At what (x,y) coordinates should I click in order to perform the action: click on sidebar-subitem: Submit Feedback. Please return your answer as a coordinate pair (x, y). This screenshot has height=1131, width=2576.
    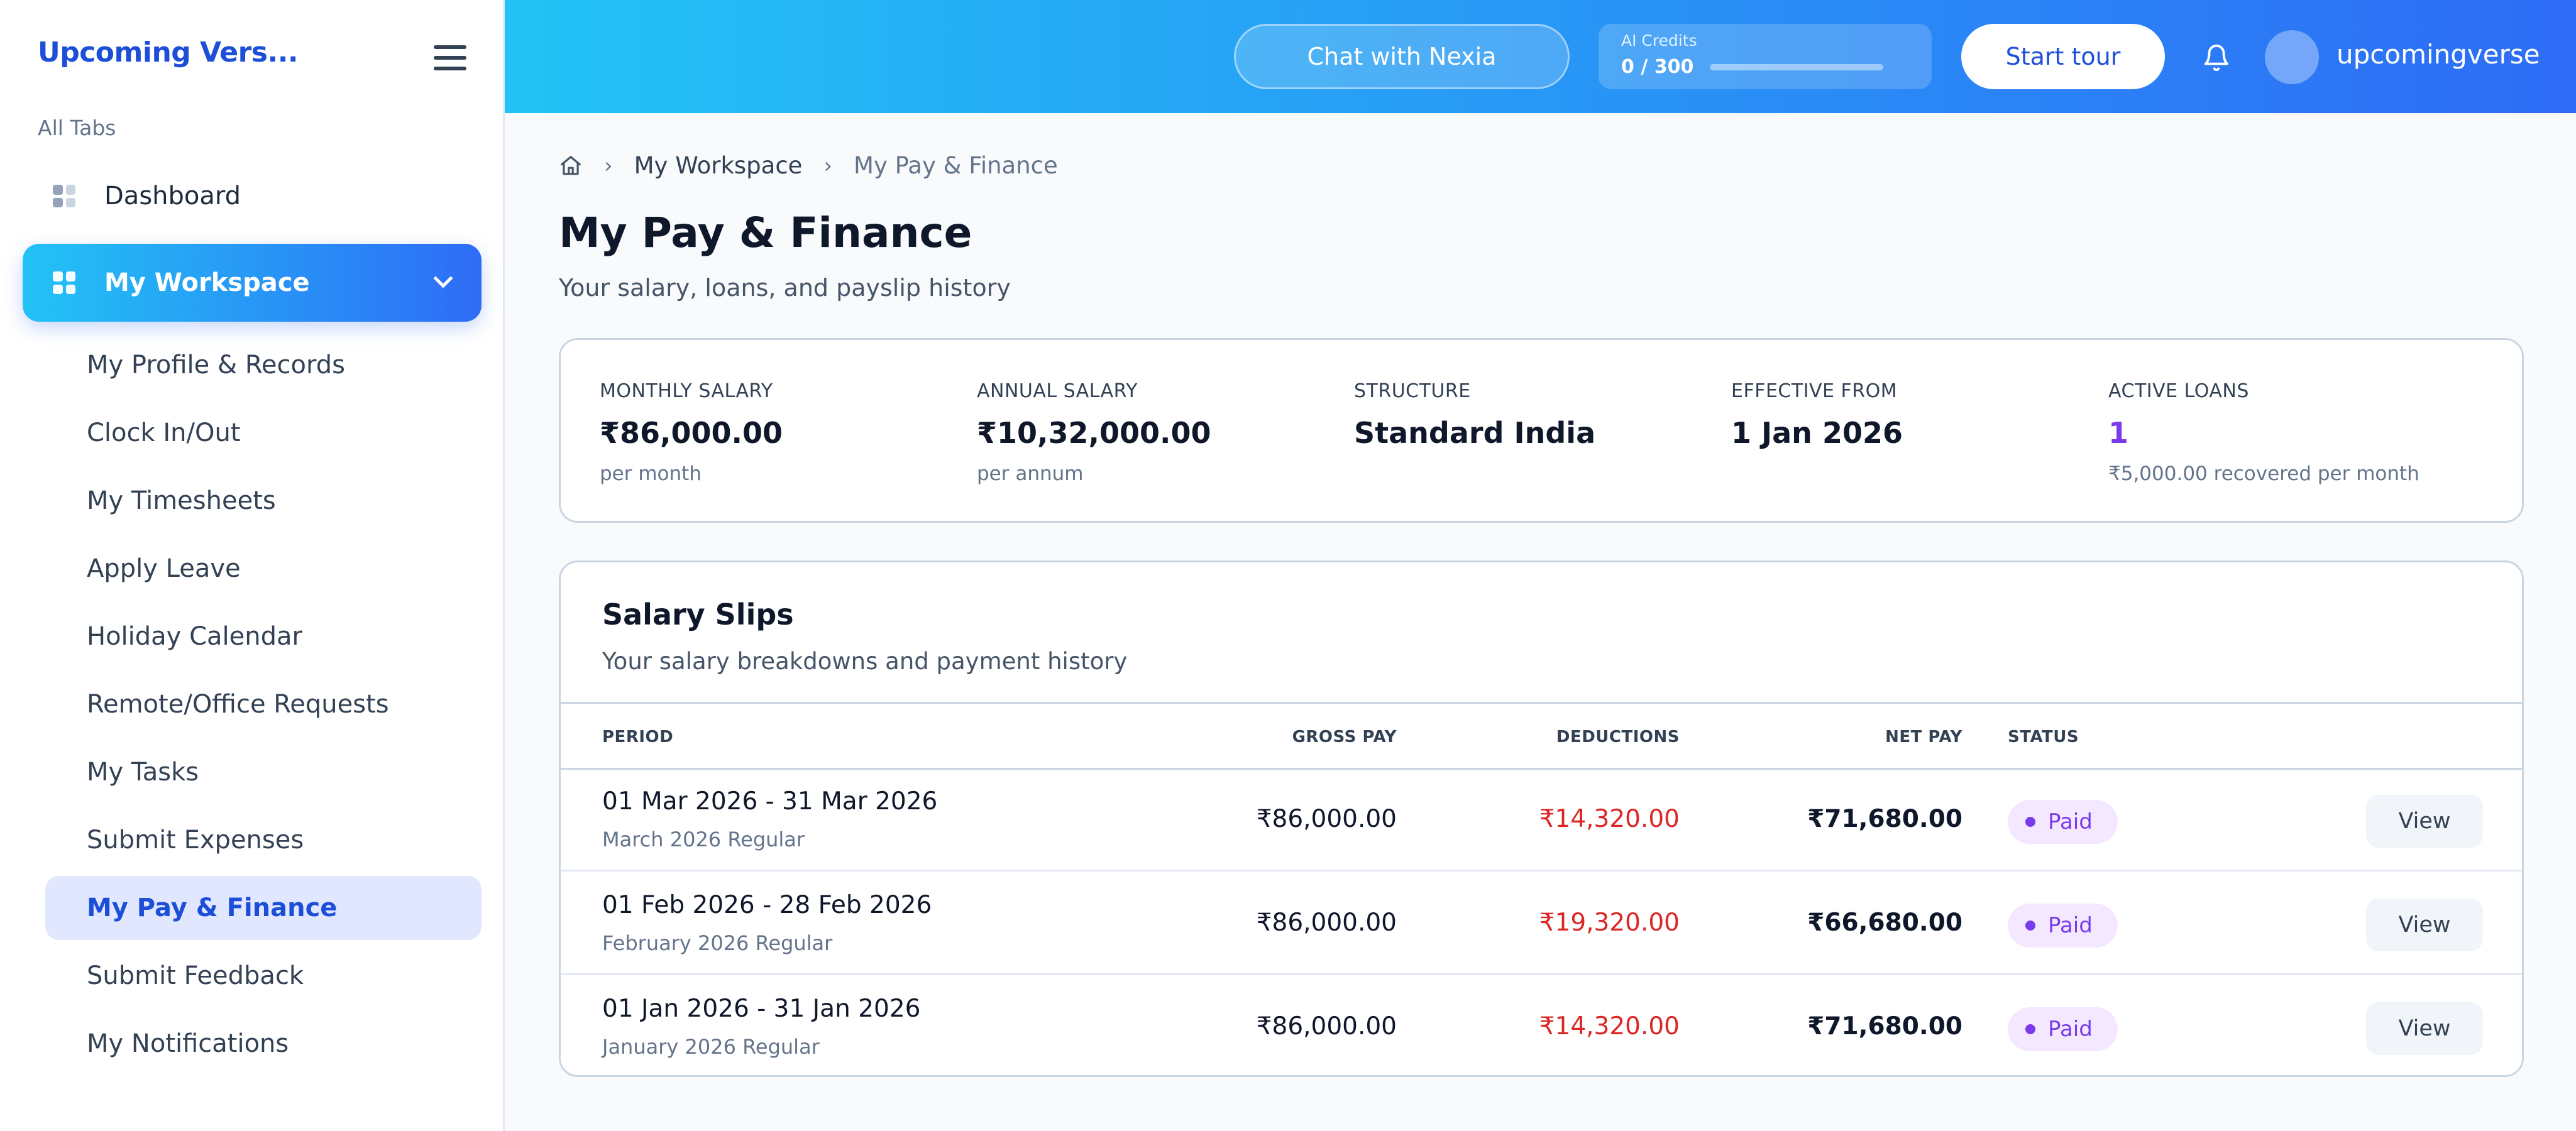
    Looking at the image, I should click on (263, 976).